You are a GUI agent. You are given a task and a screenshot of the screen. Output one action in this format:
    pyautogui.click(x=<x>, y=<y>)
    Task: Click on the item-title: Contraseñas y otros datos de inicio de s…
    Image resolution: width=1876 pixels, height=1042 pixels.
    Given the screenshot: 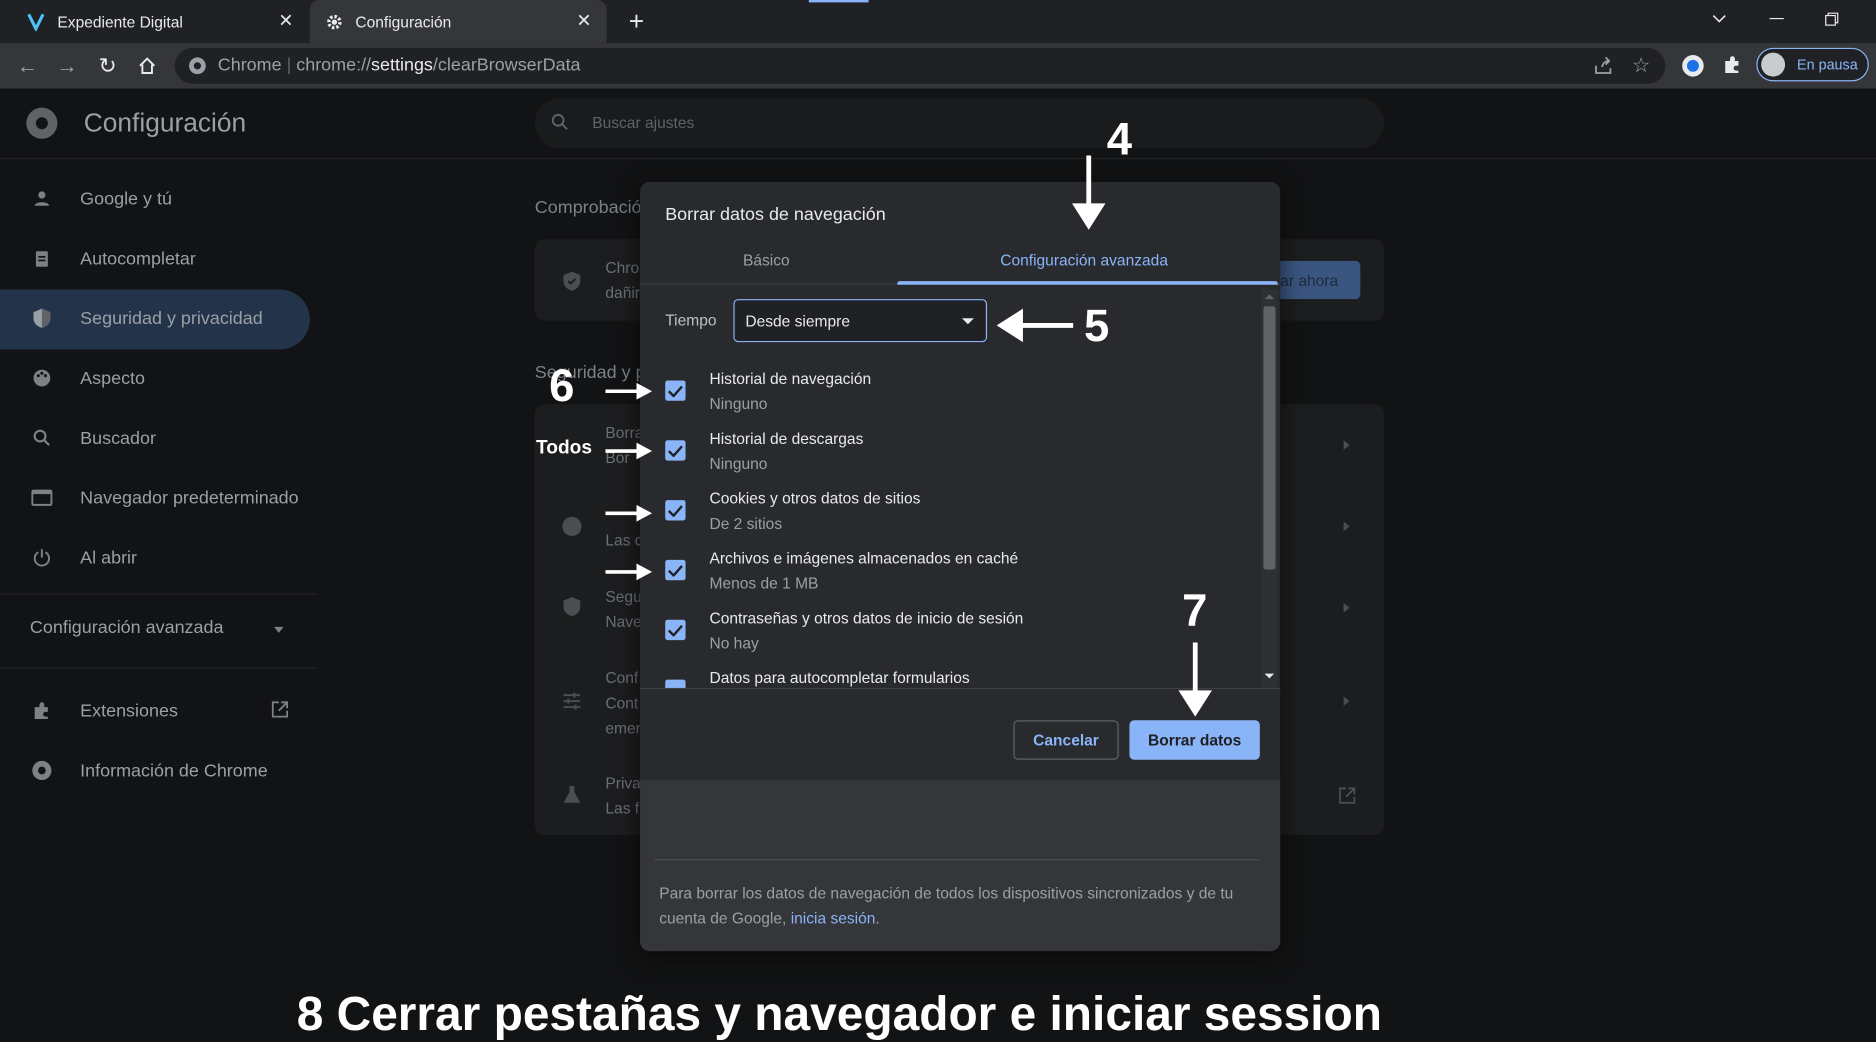 What is the action you would take?
    pyautogui.click(x=866, y=617)
    